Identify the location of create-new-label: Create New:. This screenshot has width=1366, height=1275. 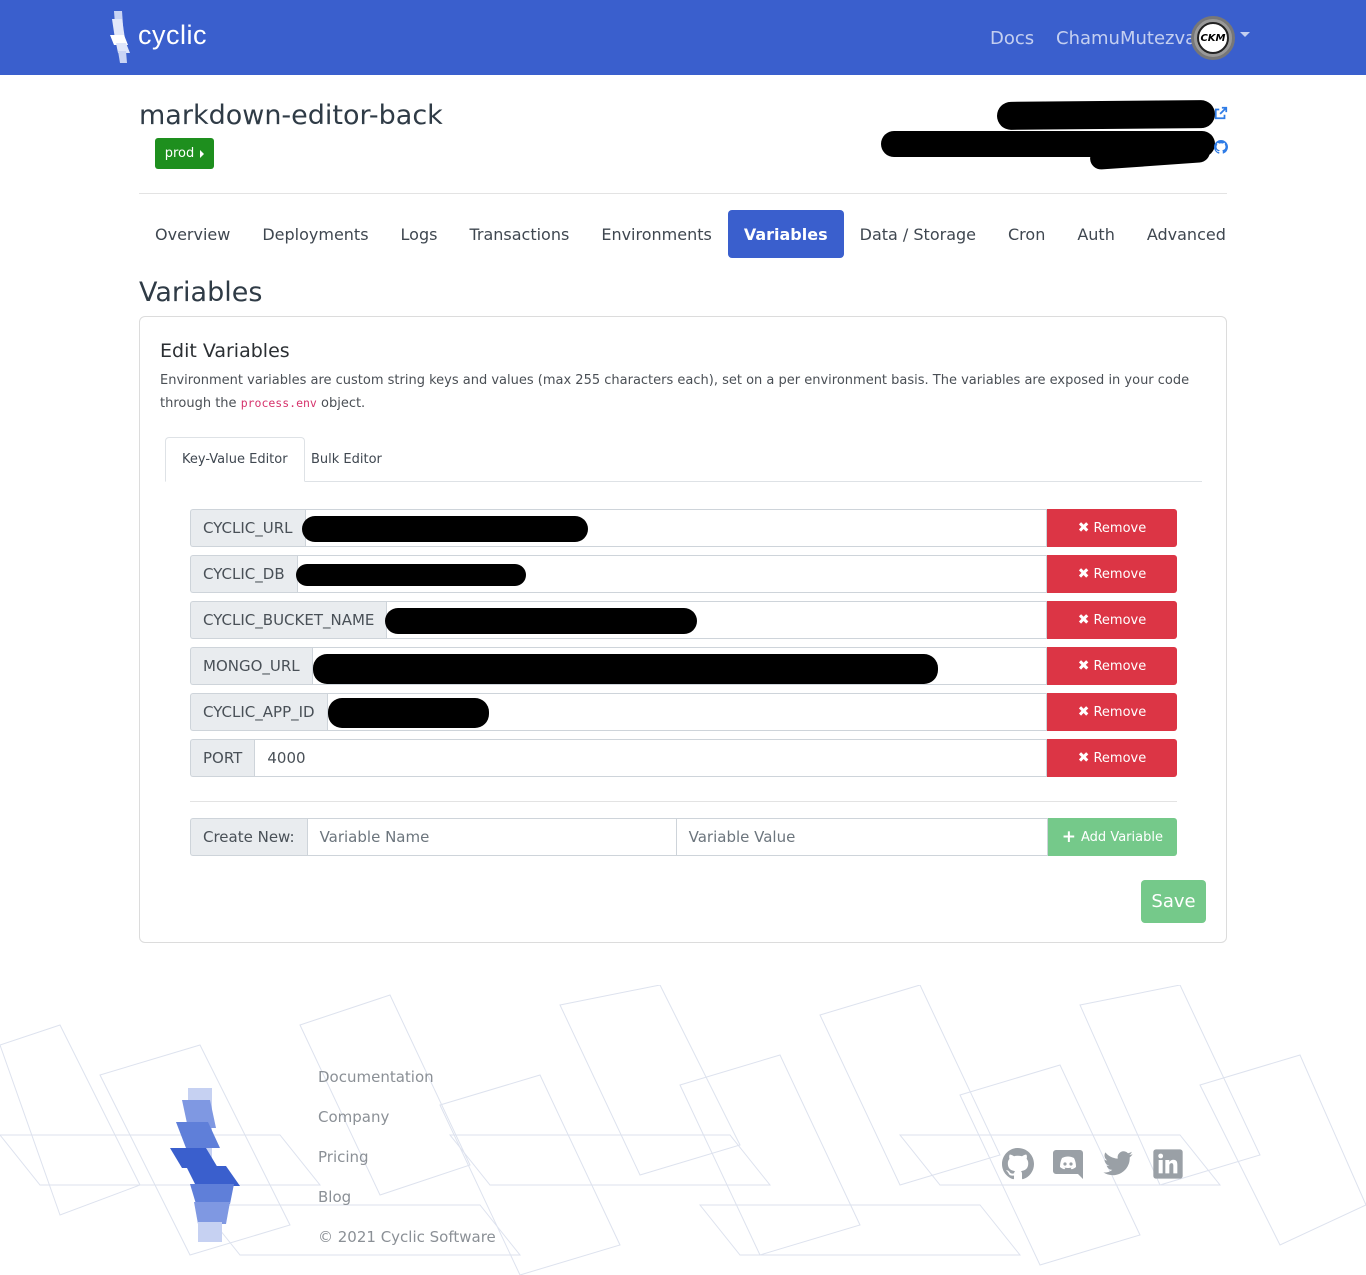
(248, 837).